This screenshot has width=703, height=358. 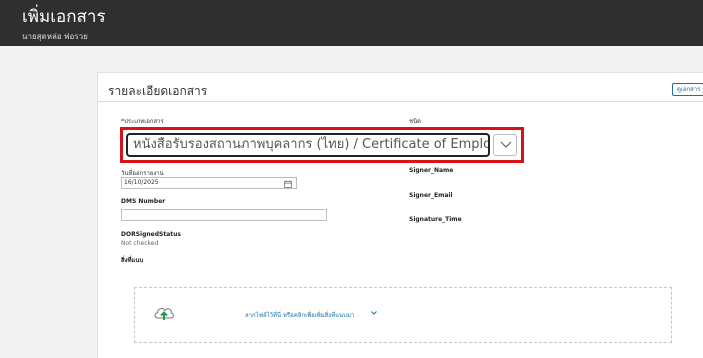 I want to click on dms-number-input, so click(x=224, y=215).